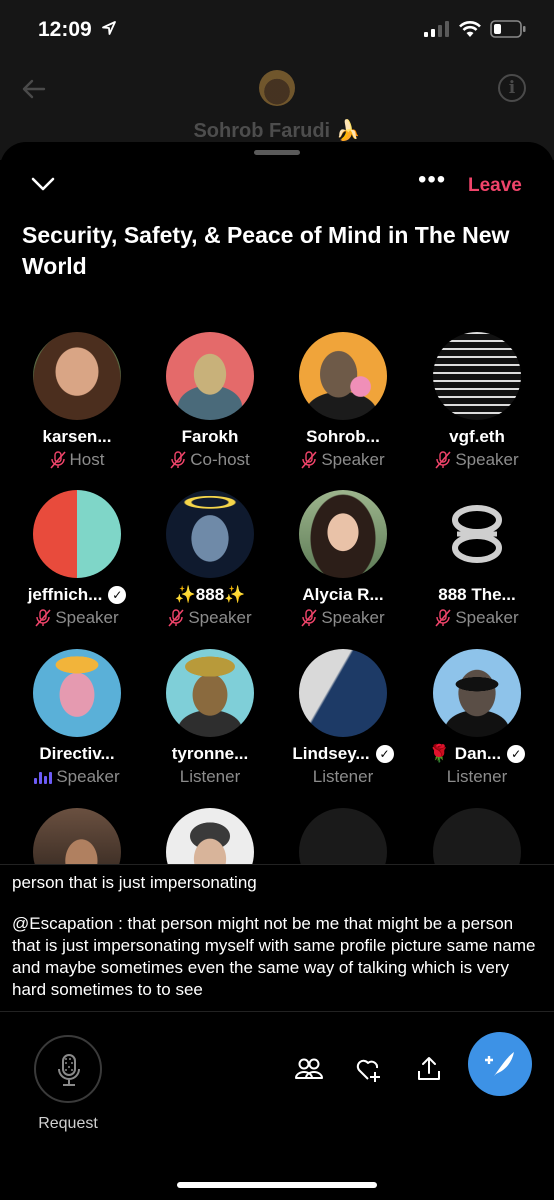 Image resolution: width=554 pixels, height=1200 pixels. Describe the element at coordinates (429, 1069) in the screenshot. I see `share-icon` at that location.